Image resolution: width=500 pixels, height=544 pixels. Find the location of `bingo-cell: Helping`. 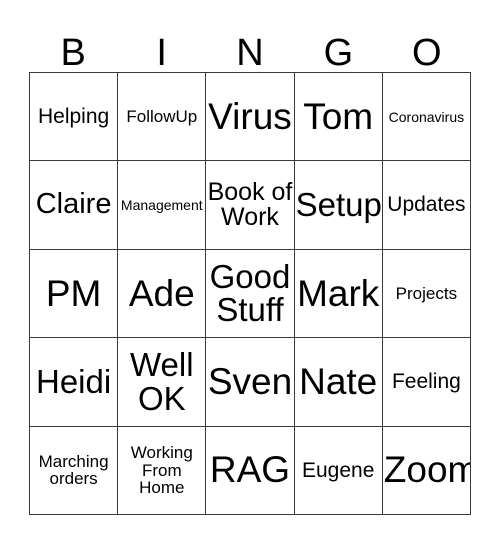

bingo-cell: Helping is located at coordinates (74, 117).